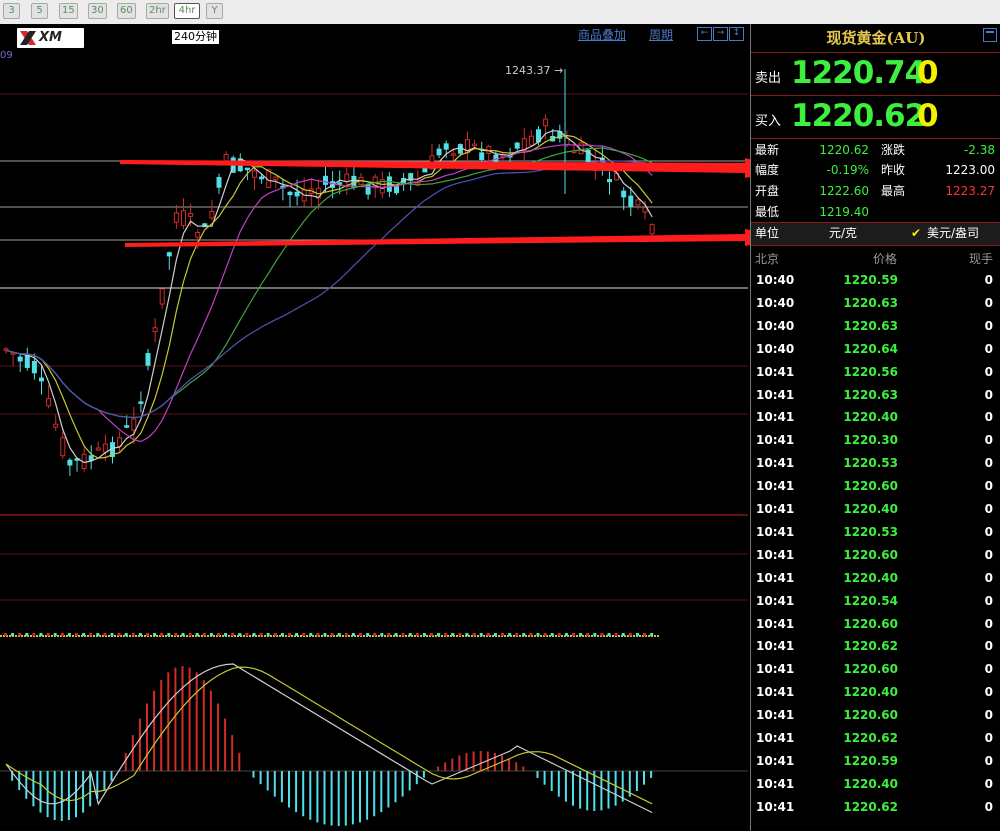  I want to click on unit-cny-option: 元/克, so click(843, 233).